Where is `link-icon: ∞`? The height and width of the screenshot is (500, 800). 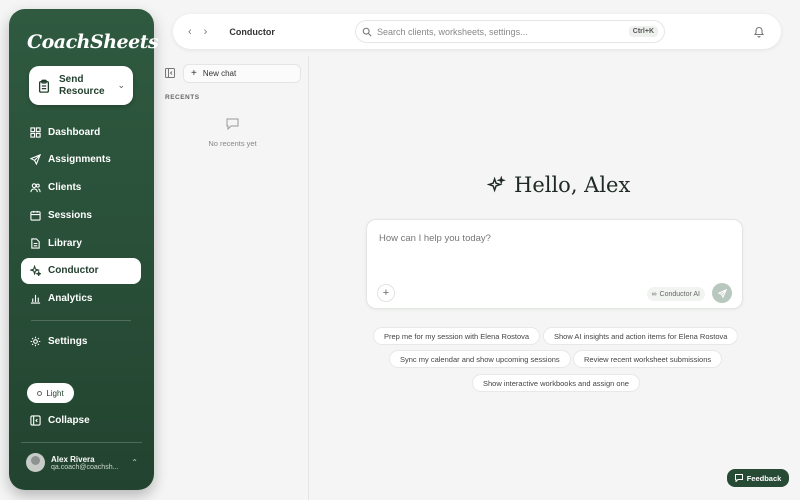
link-icon: ∞ is located at coordinates (654, 294).